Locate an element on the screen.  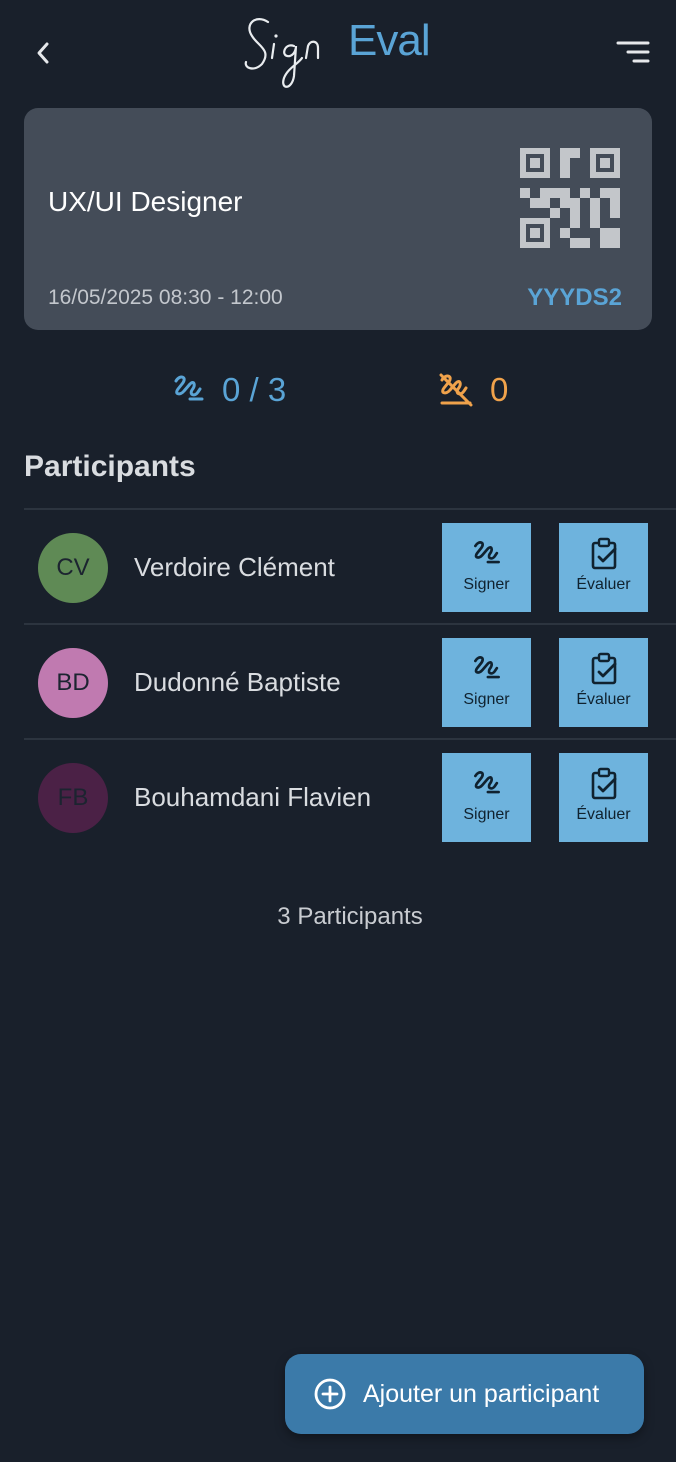
back-button is located at coordinates (43, 53).